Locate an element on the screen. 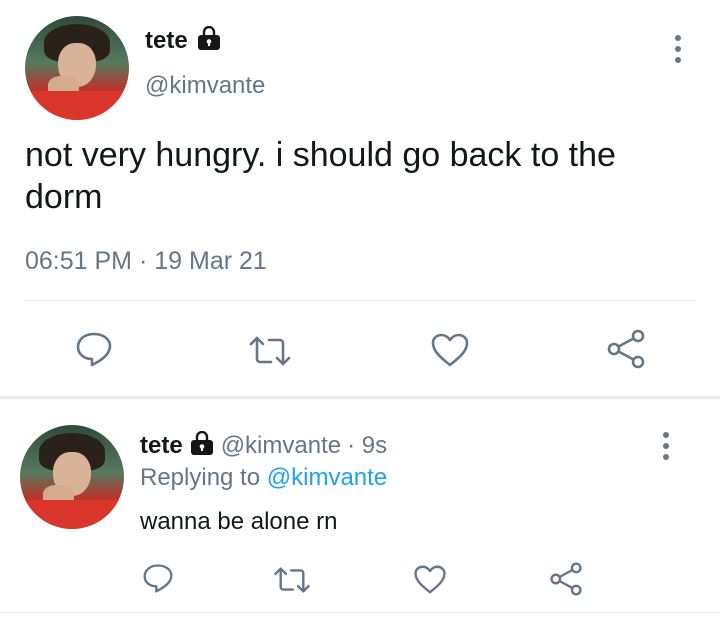 Image resolution: width=720 pixels, height=619 pixels. replying-to-label: Replying to is located at coordinates (200, 477).